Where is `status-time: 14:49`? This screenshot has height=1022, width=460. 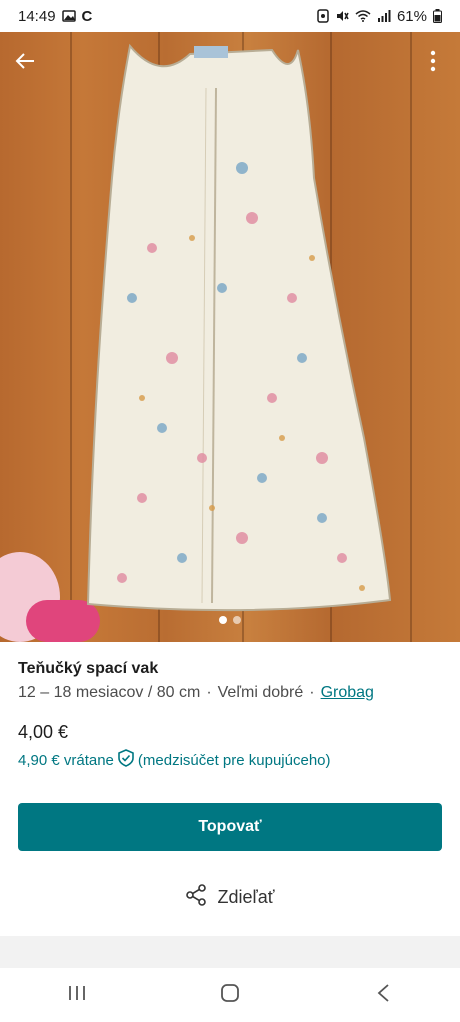 status-time: 14:49 is located at coordinates (37, 16).